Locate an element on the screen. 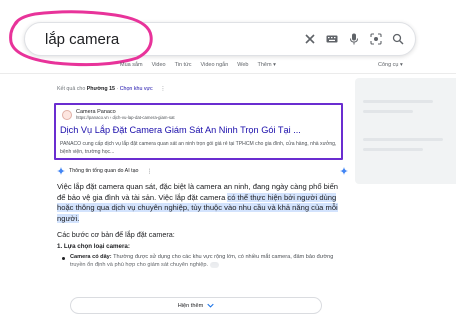 This screenshot has height=319, width=456. tab-news: Tin tức is located at coordinates (183, 65).